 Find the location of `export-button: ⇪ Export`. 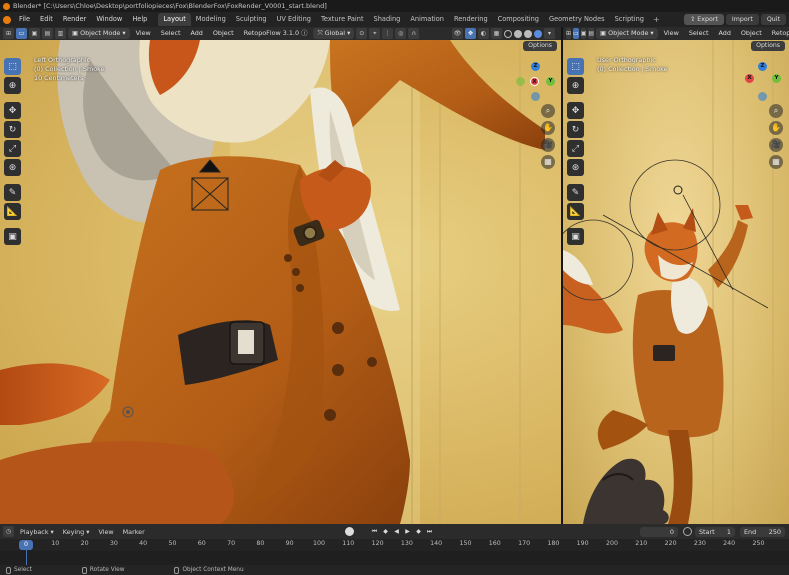

export-button: ⇪ Export is located at coordinates (704, 19).